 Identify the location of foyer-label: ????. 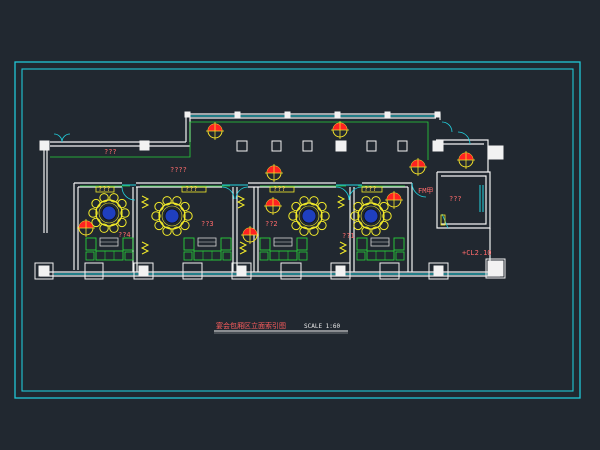
(178, 170).